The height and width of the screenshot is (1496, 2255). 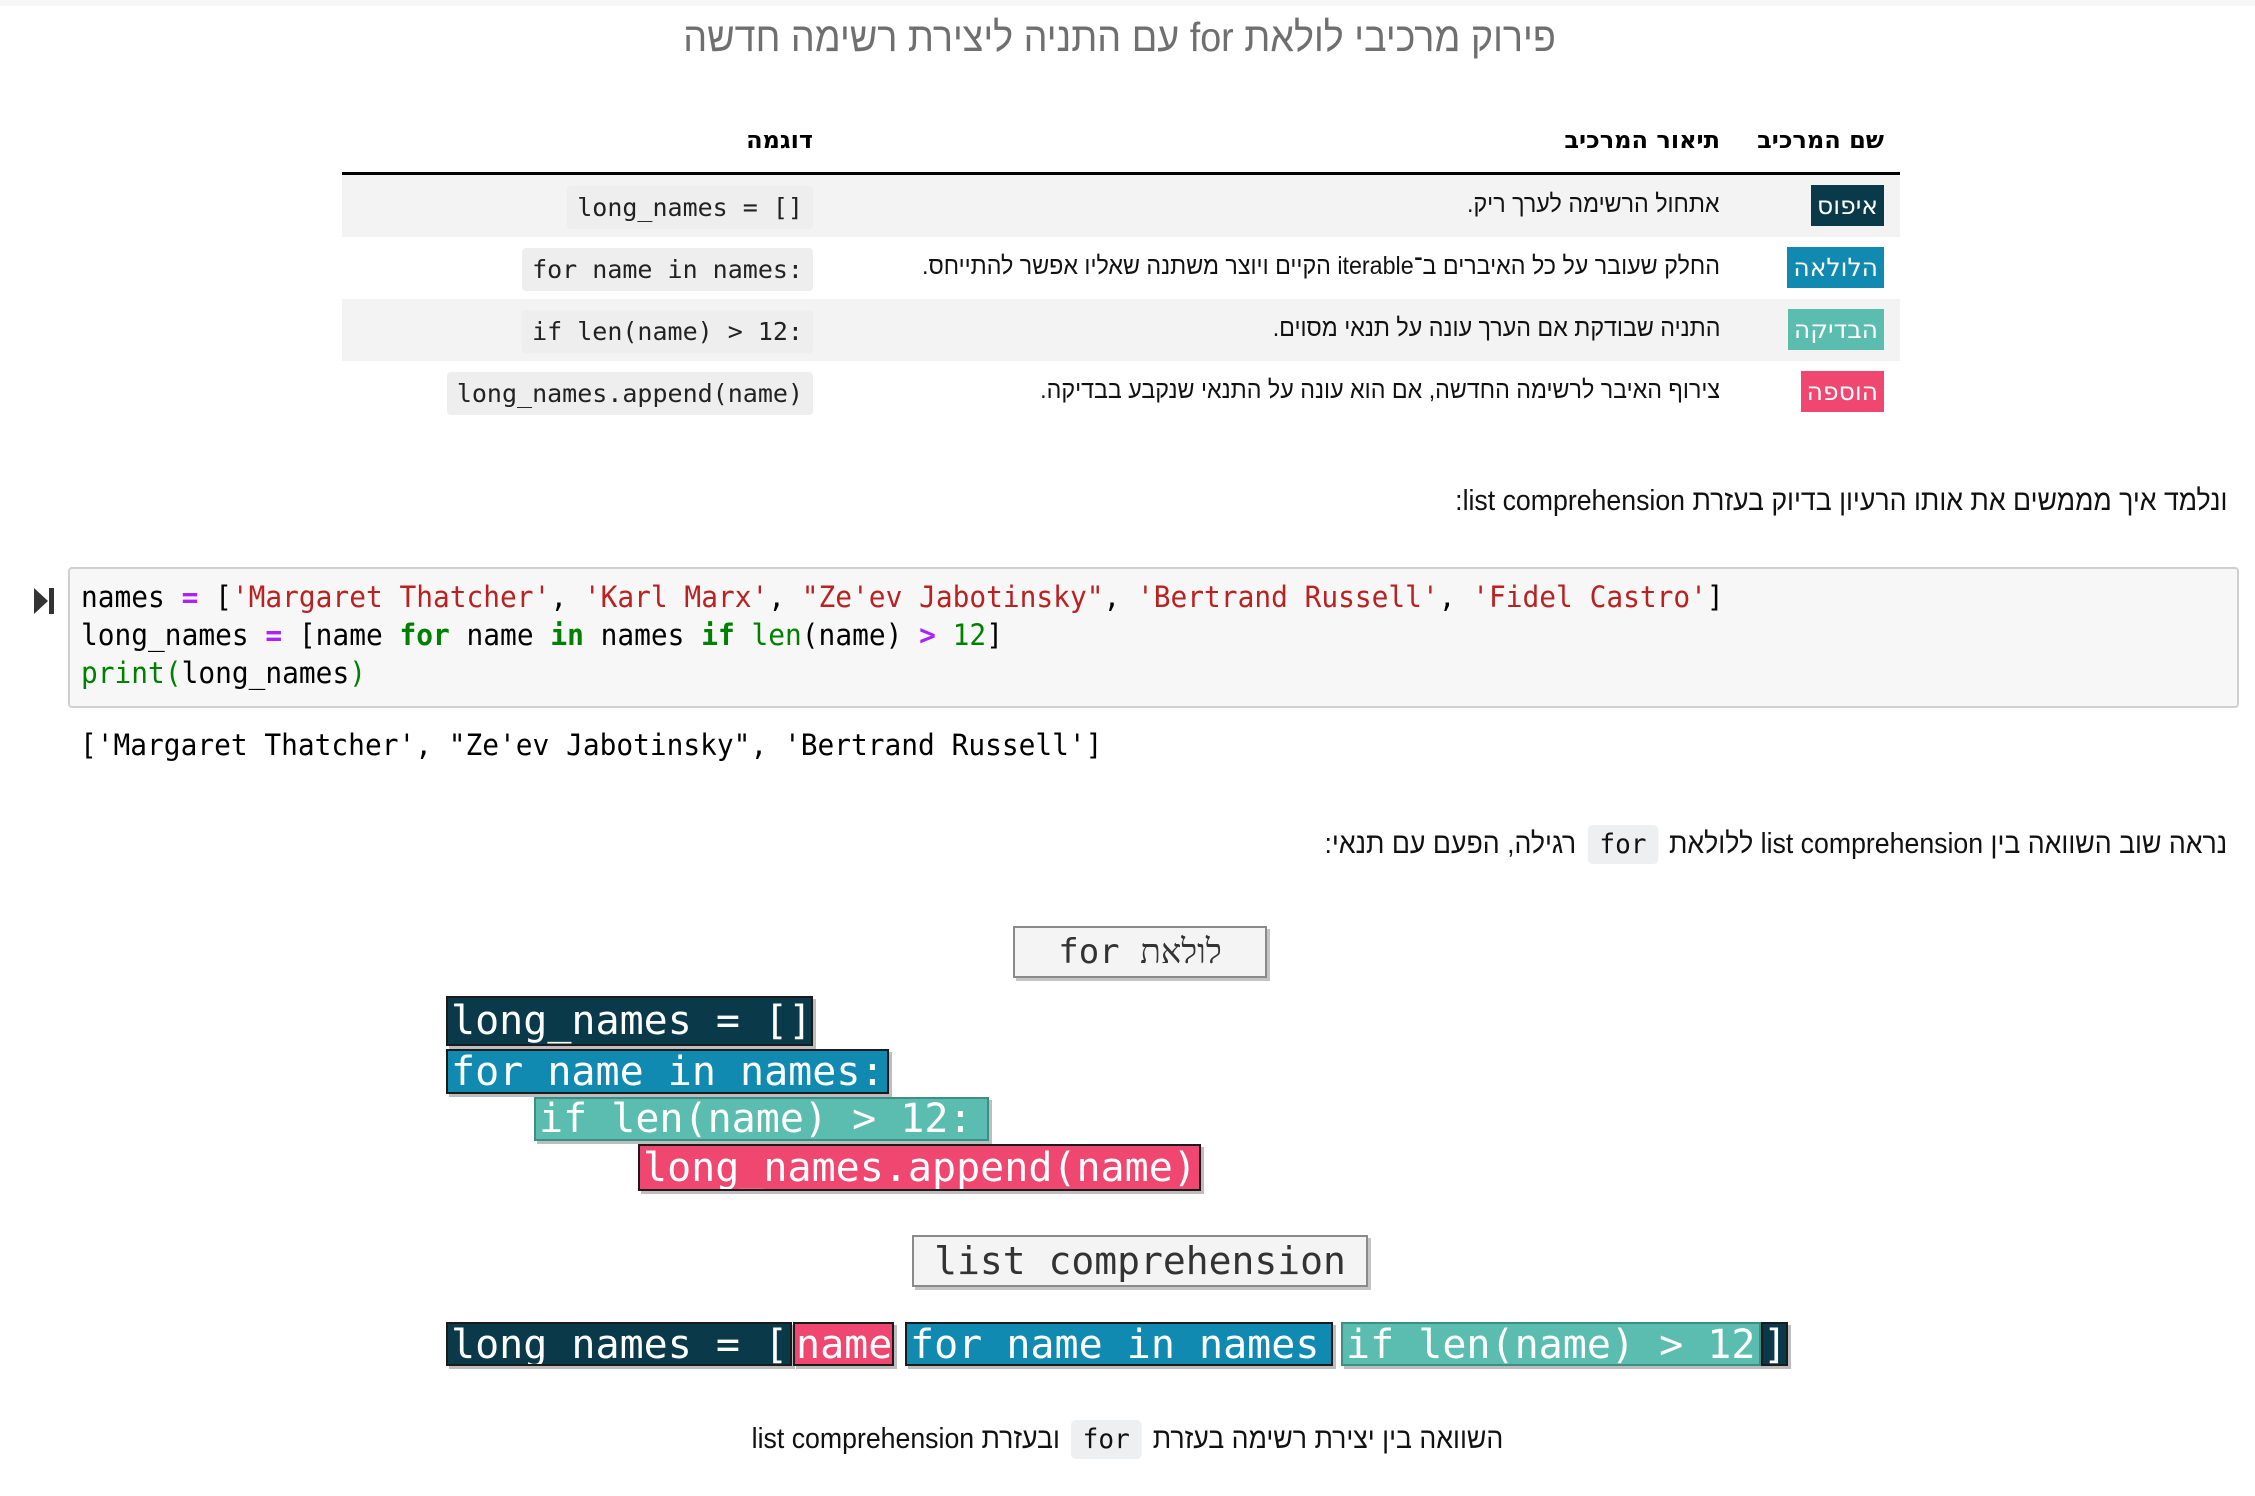 What do you see at coordinates (629, 1021) in the screenshot?
I see `for-line-init: long_names = []` at bounding box center [629, 1021].